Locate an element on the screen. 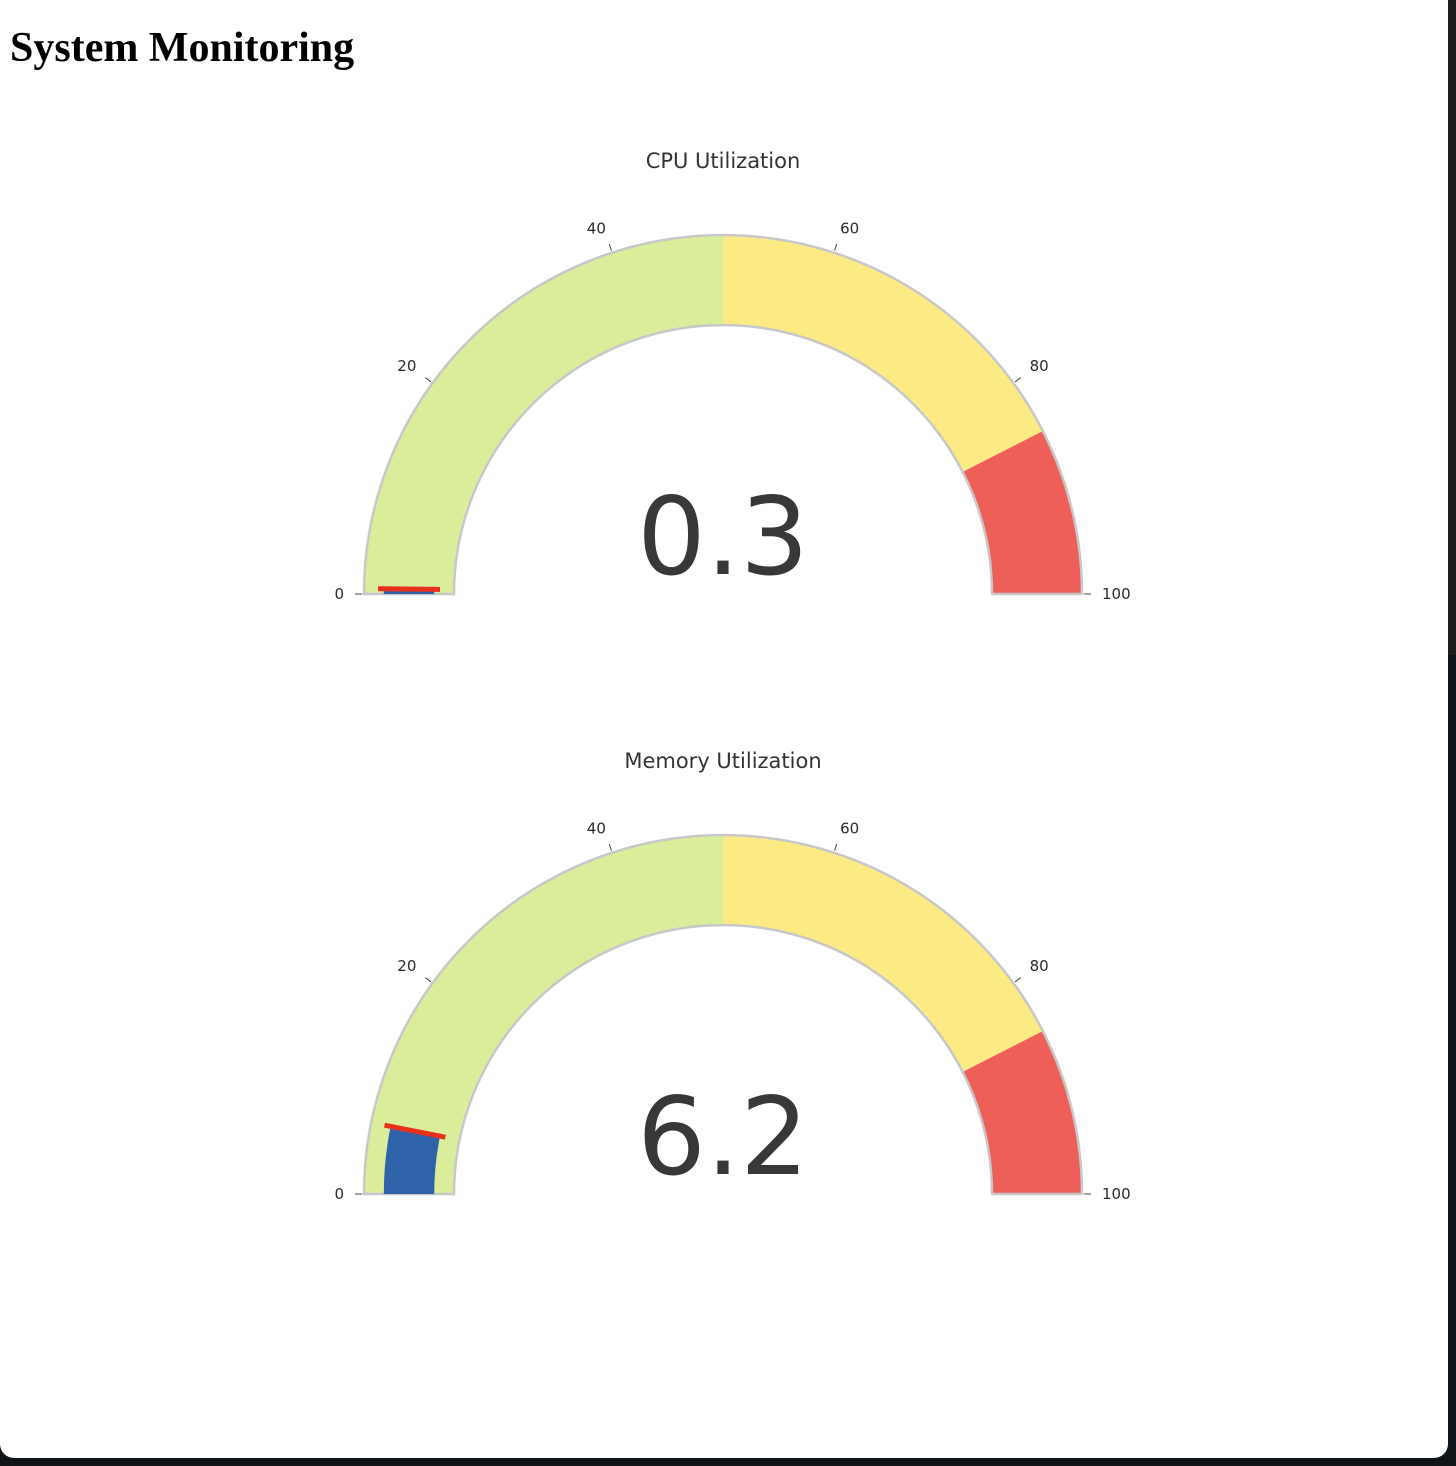  background-terminal is located at coordinates (1452, 327).